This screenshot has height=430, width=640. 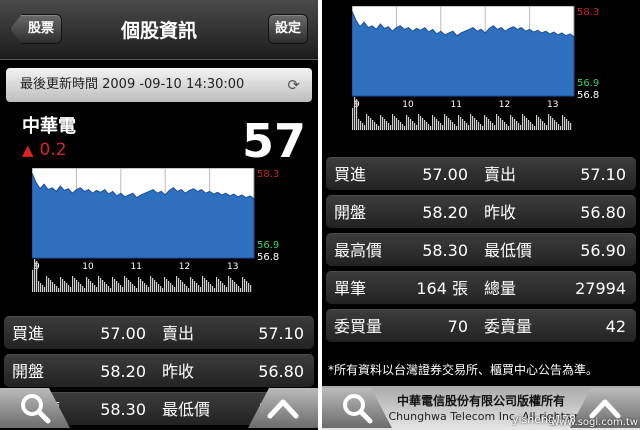 What do you see at coordinates (178, 333) in the screenshot?
I see `row-label: 賣出` at bounding box center [178, 333].